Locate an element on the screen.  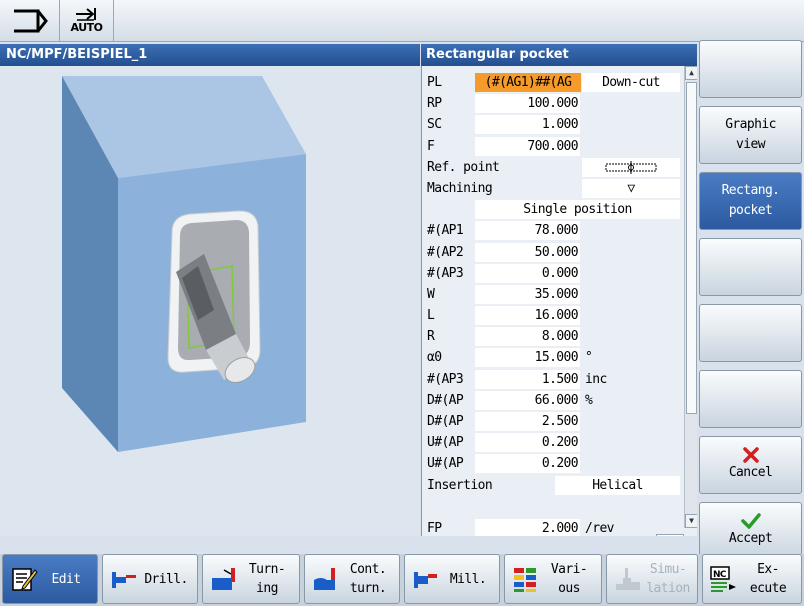
softkey-label: Graphic is located at coordinates (750, 124).